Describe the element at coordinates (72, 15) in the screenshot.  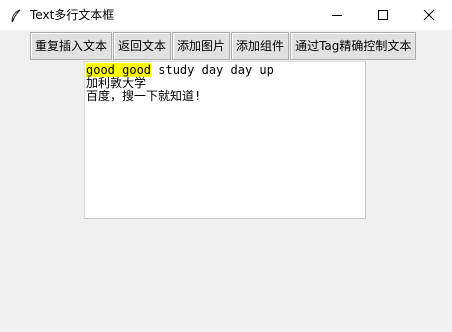
I see `window-title: Text多行文本框` at that location.